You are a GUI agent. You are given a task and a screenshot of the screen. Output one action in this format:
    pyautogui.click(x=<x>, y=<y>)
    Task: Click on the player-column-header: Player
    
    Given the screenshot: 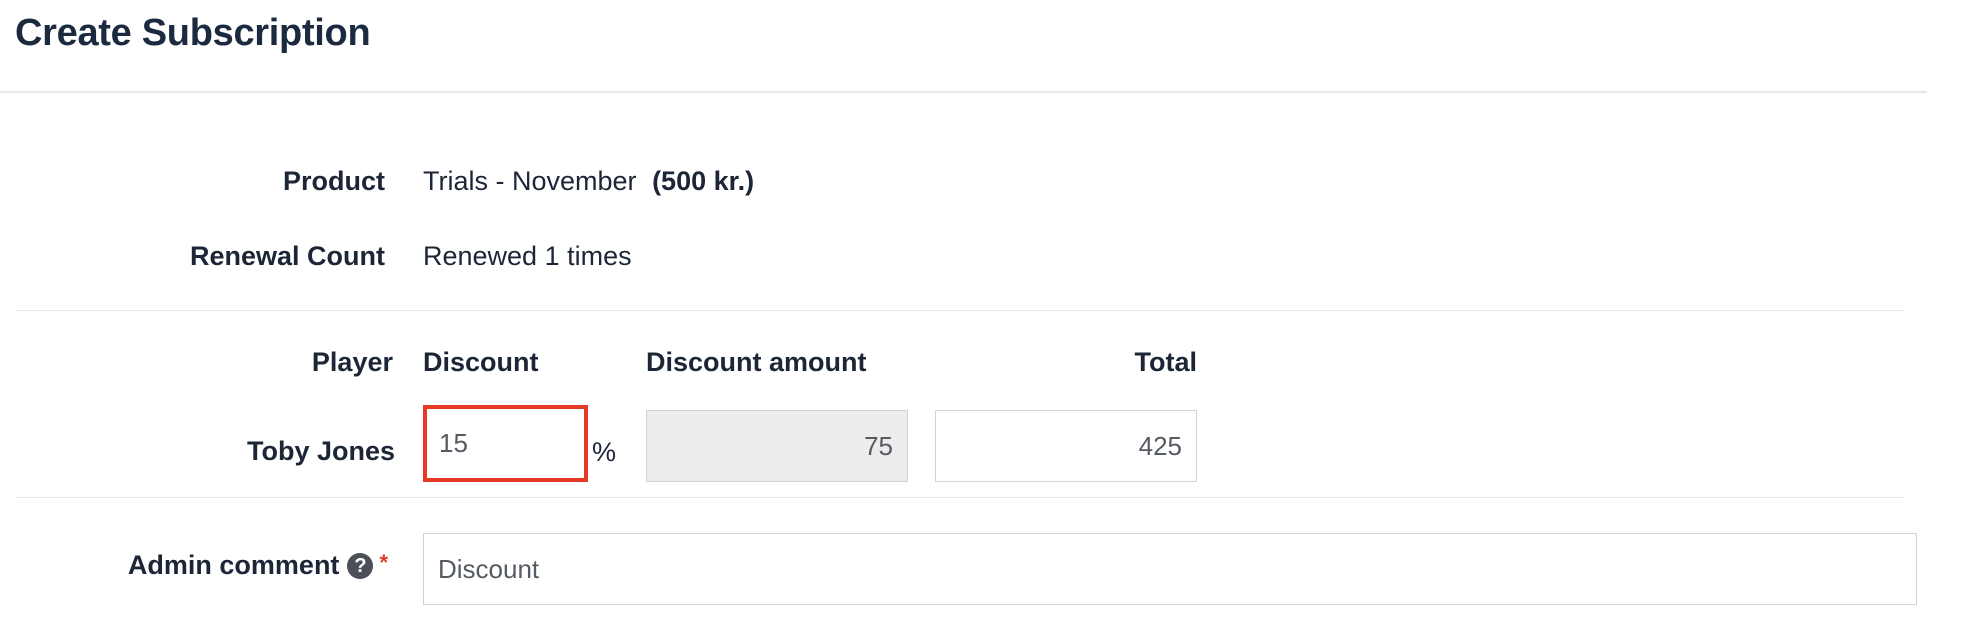 What is the action you would take?
    pyautogui.click(x=352, y=362)
    